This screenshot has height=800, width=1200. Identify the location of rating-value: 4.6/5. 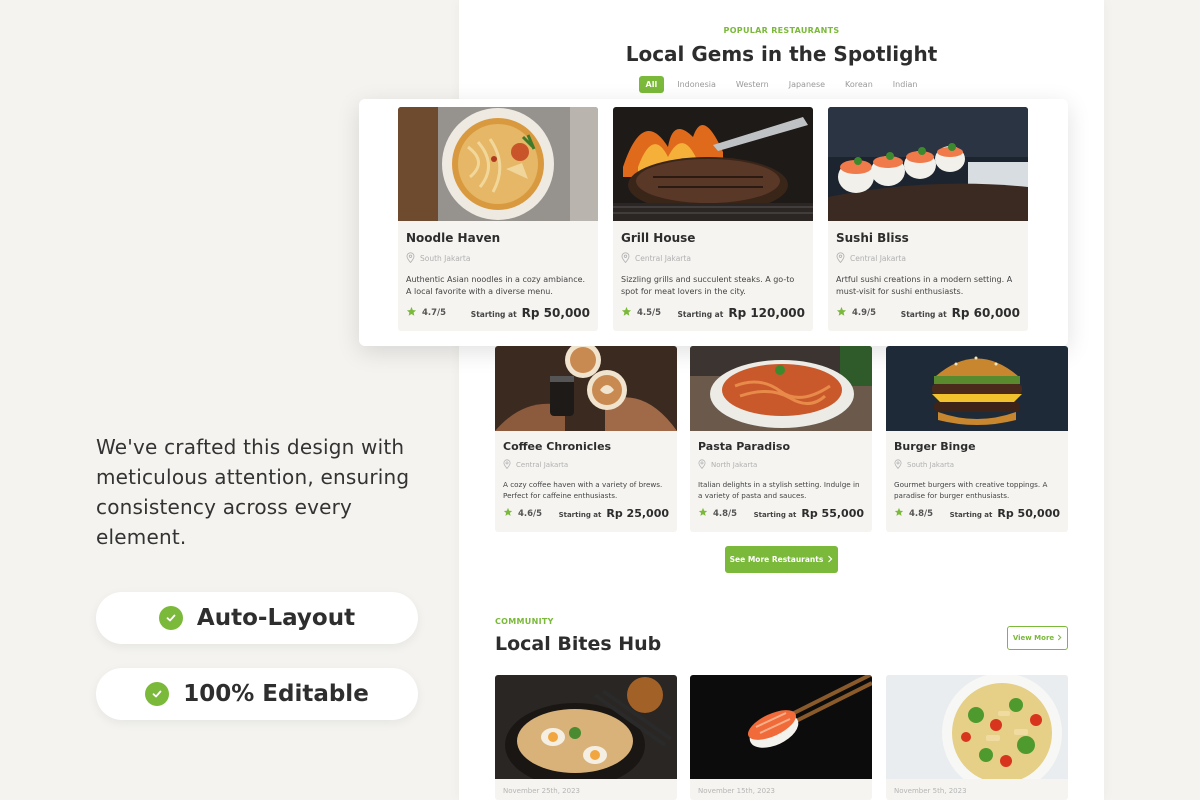
(530, 513).